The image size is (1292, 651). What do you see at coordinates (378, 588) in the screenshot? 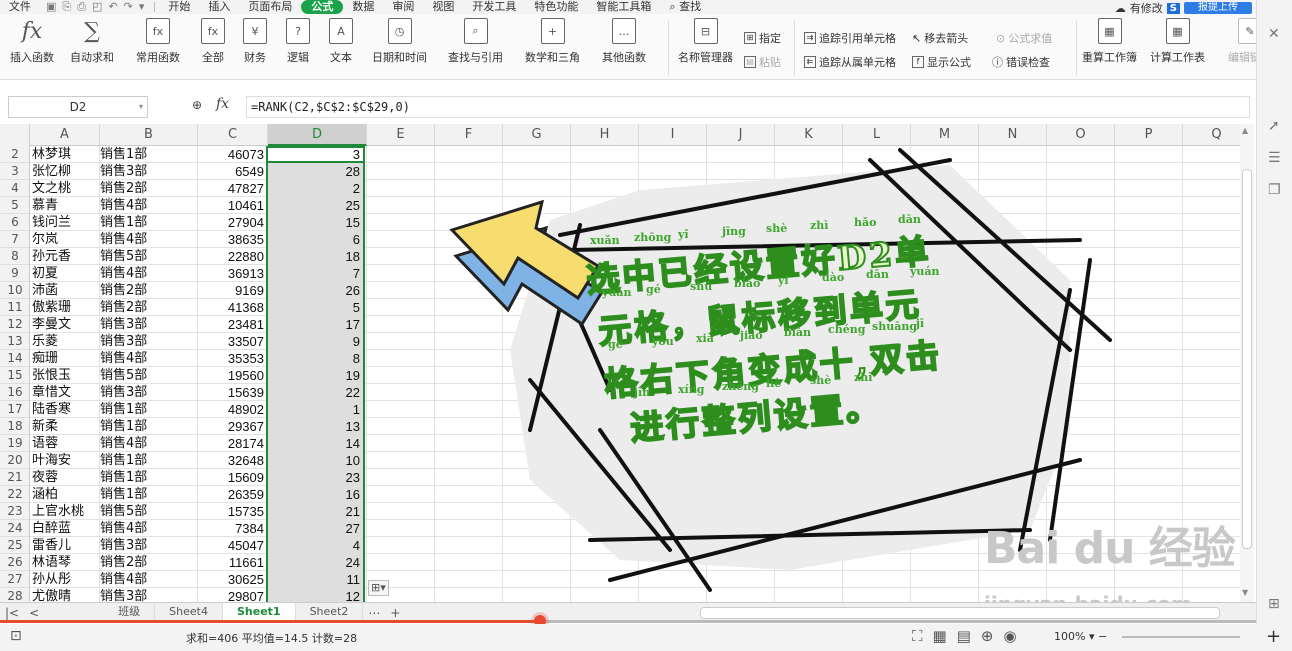
I see `paste-options-button: ⊞▾` at bounding box center [378, 588].